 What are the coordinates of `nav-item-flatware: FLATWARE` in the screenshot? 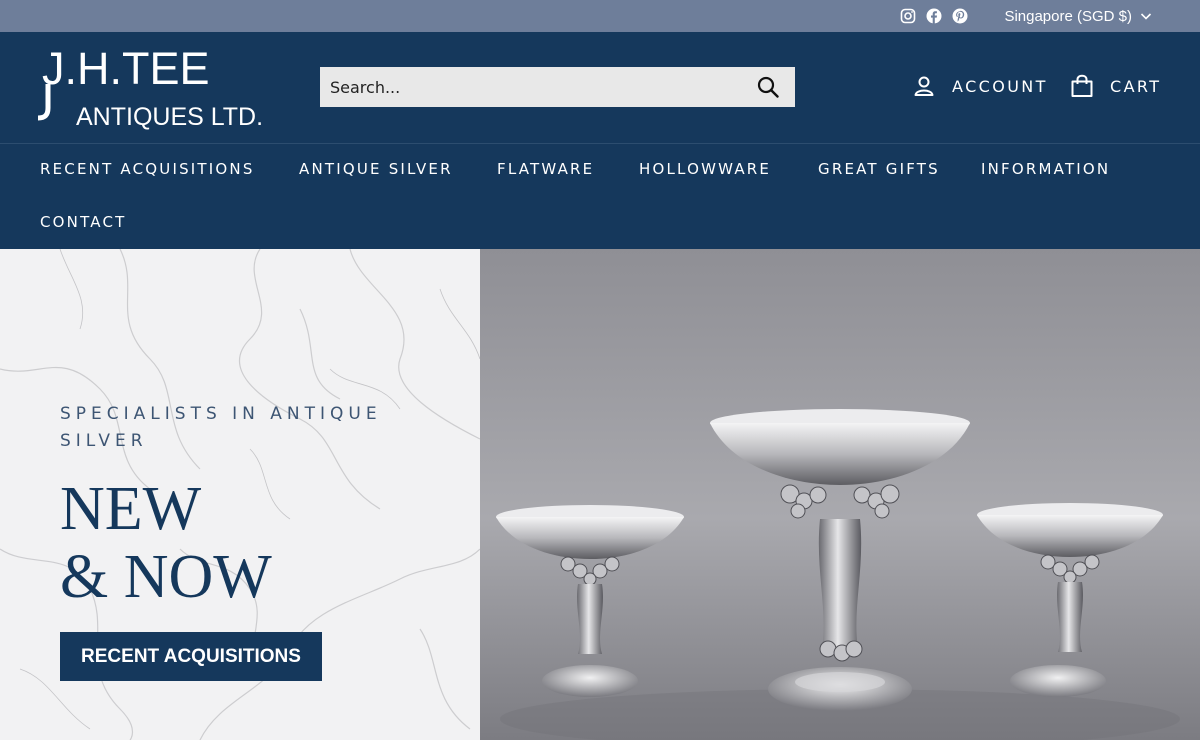 It's located at (545, 169).